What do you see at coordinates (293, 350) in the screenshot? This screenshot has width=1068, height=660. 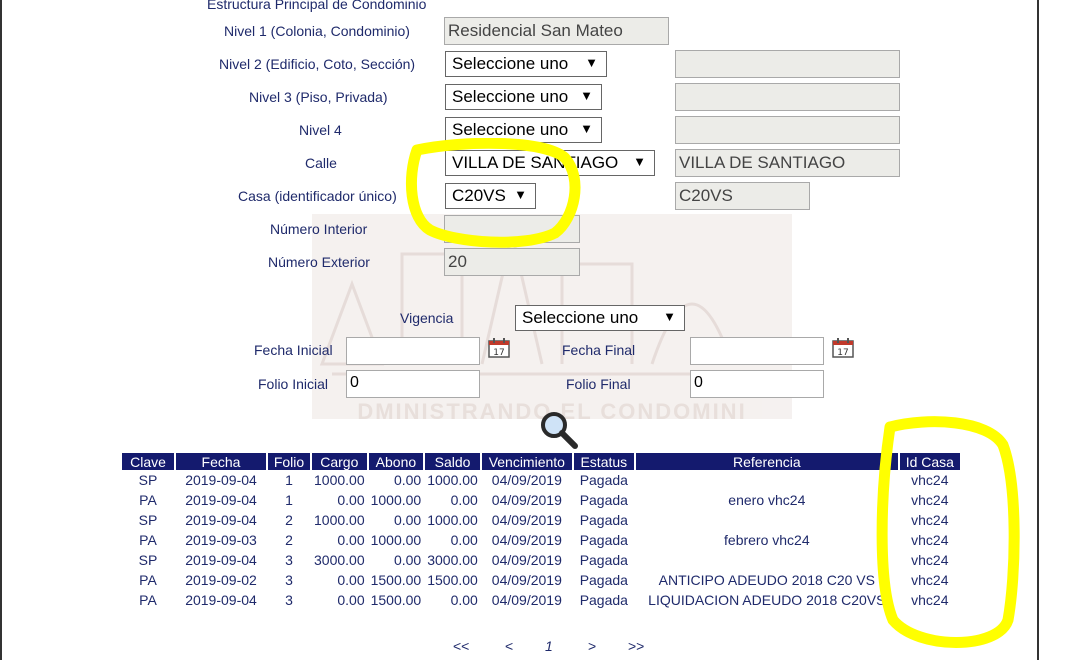 I see `fecha-inicial-label: Fecha Inicial` at bounding box center [293, 350].